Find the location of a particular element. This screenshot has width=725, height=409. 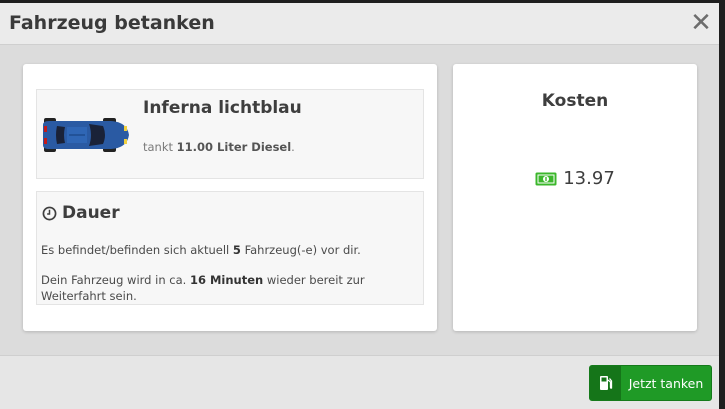

car-top-view-icon is located at coordinates (86, 135).